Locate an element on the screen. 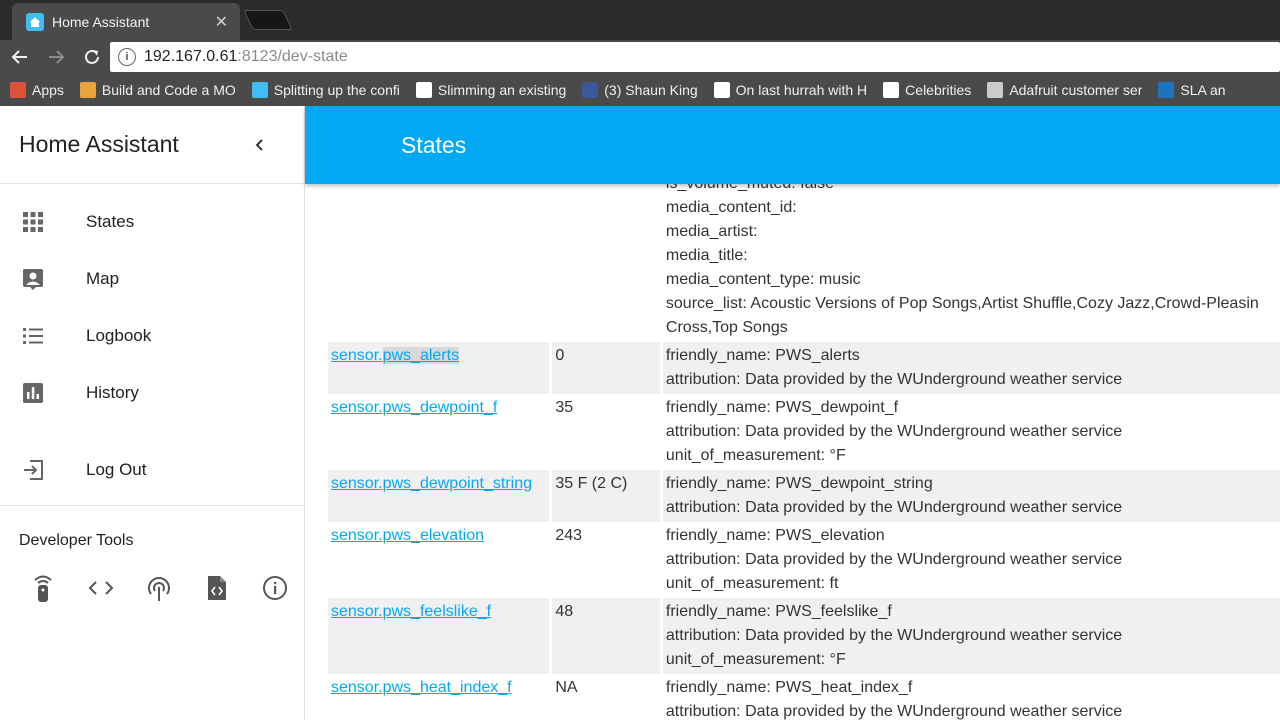  sidebar-item-history: History is located at coordinates (152, 392).